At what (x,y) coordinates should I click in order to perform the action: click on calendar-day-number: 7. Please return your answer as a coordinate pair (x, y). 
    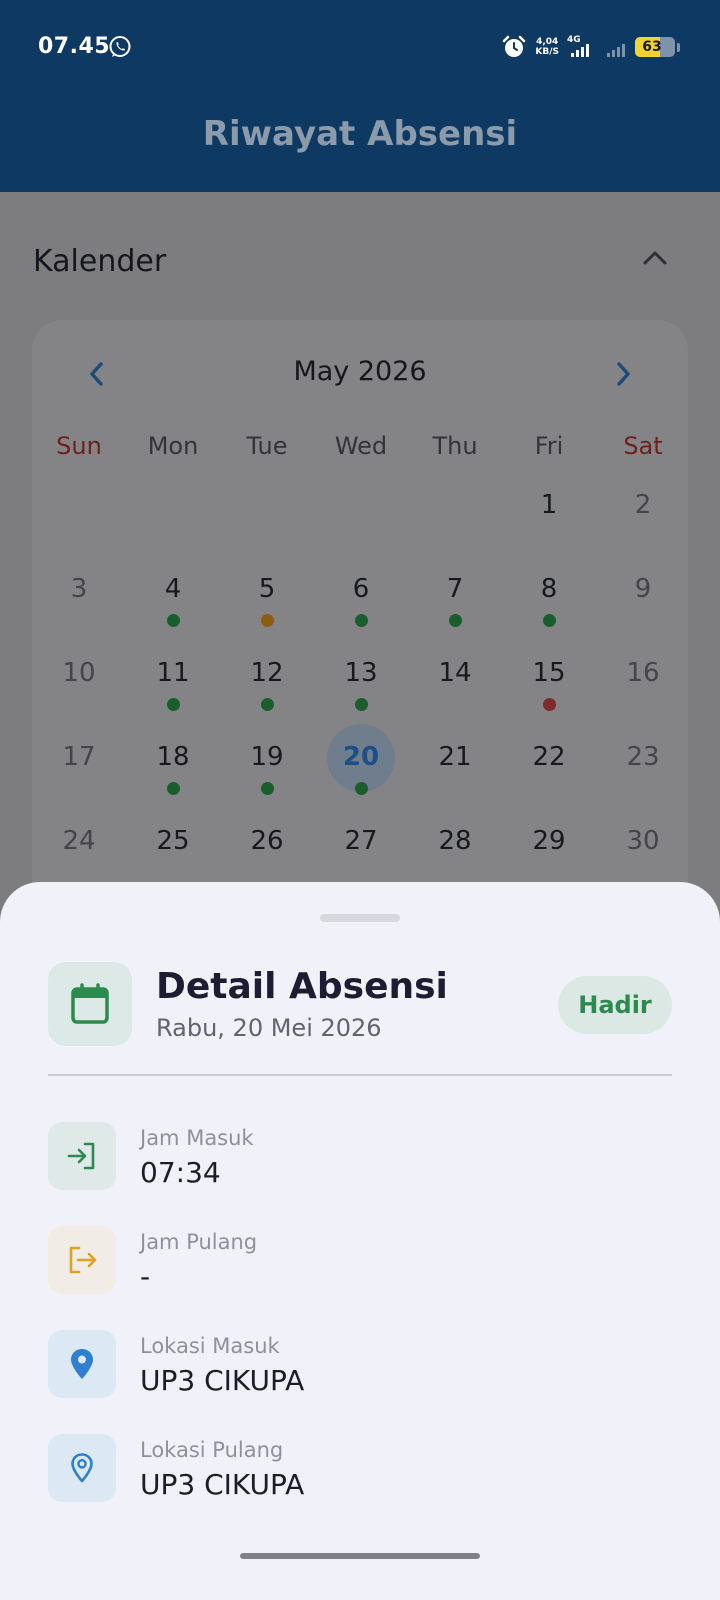
    Looking at the image, I should click on (455, 589).